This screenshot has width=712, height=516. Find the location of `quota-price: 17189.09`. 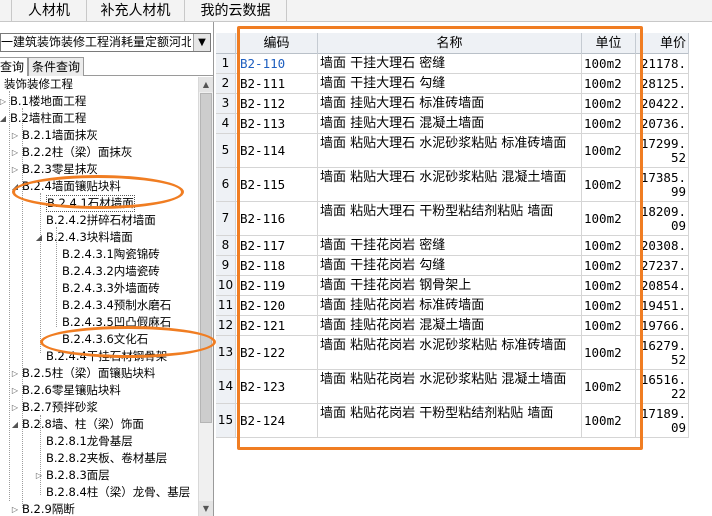

quota-price: 17189.09 is located at coordinates (662, 420).